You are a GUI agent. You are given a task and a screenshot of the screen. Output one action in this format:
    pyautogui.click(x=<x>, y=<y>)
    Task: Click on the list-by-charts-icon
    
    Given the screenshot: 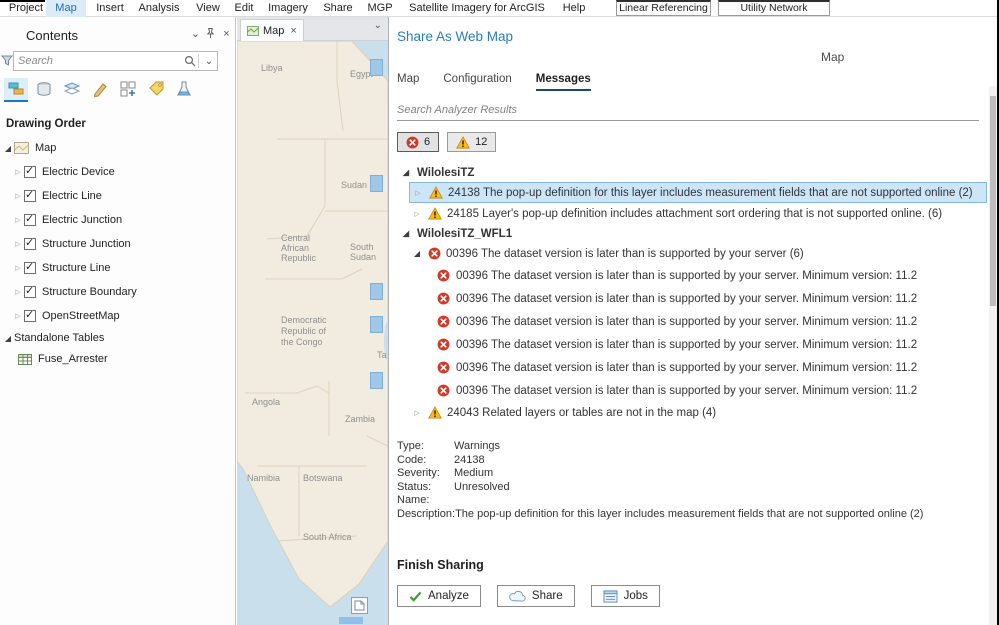 What is the action you would take?
    pyautogui.click(x=184, y=90)
    